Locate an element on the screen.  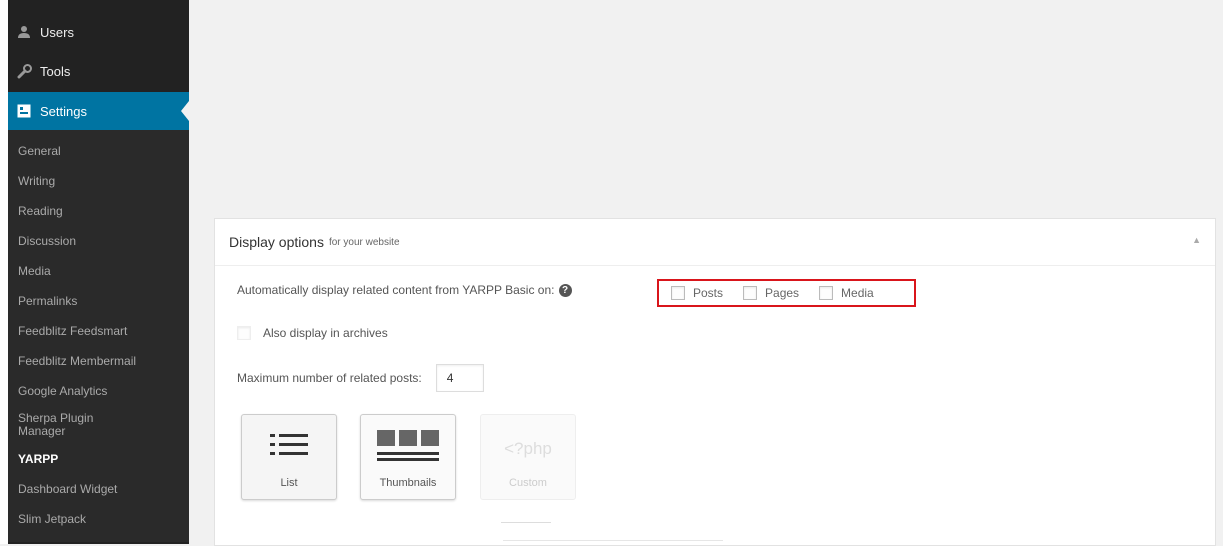
checkbox-media-label: Media is located at coordinates (857, 293).